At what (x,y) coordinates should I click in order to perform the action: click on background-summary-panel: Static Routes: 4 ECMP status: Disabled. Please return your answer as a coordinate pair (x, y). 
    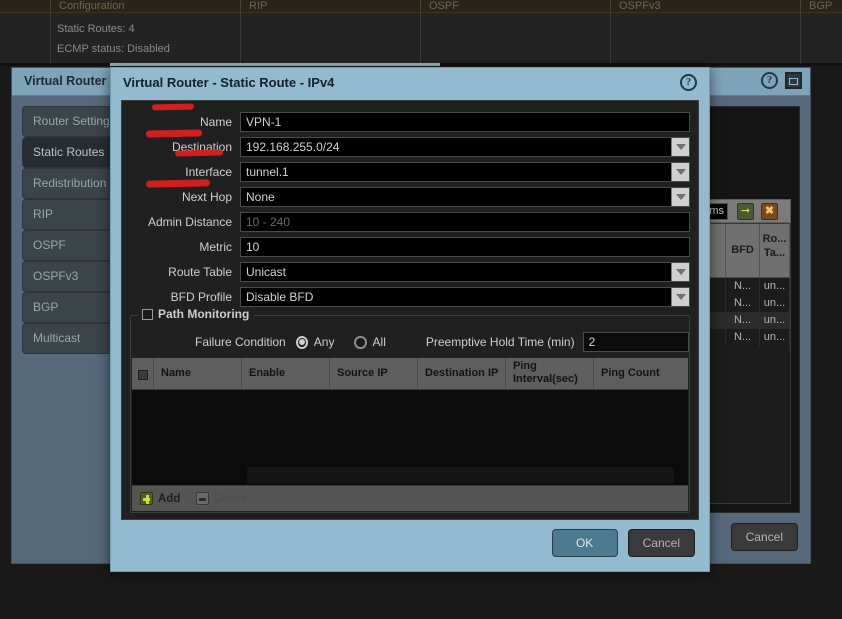
    Looking at the image, I should click on (421, 38).